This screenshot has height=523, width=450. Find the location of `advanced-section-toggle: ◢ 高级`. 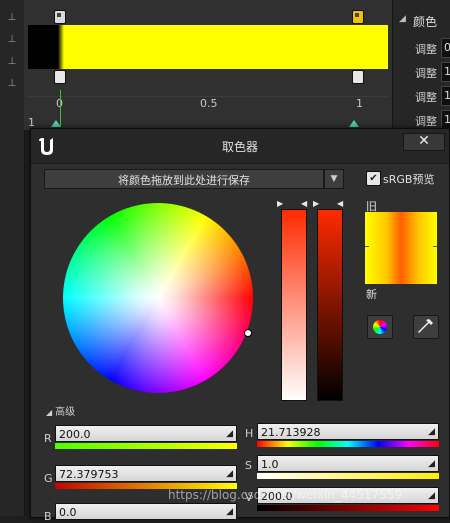

advanced-section-toggle: ◢ 高级 is located at coordinates (60, 410).